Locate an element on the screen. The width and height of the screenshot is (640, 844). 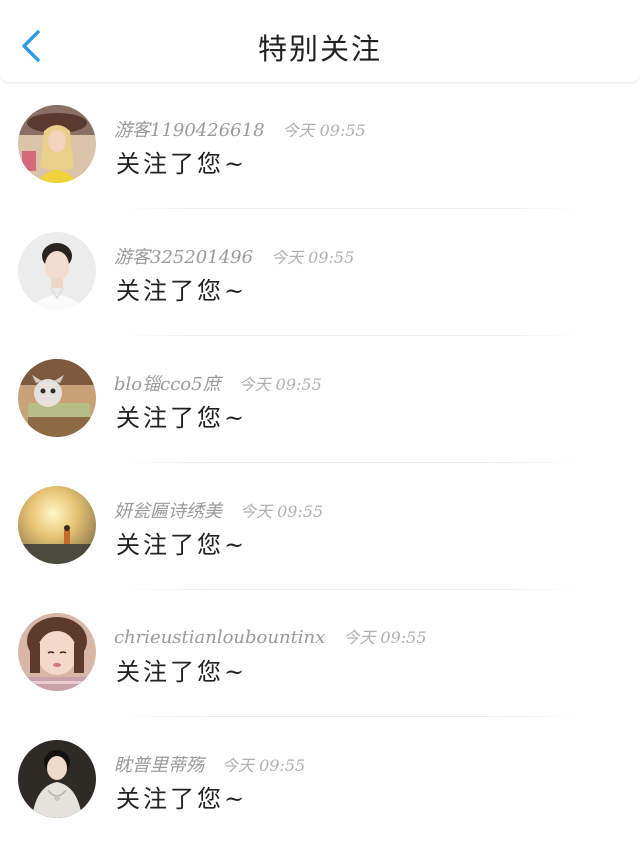
item-meta: blo锱cco5庶 今天 09:55 is located at coordinates (218, 383).